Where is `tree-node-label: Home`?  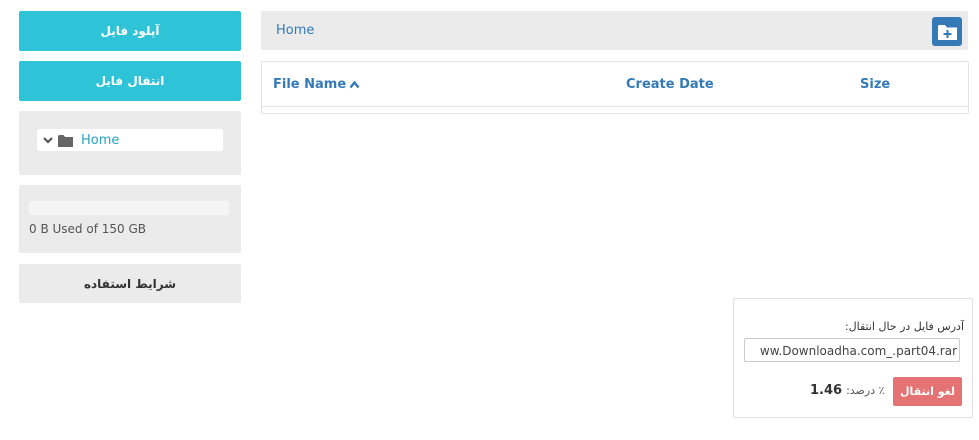
tree-node-label: Home is located at coordinates (100, 140).